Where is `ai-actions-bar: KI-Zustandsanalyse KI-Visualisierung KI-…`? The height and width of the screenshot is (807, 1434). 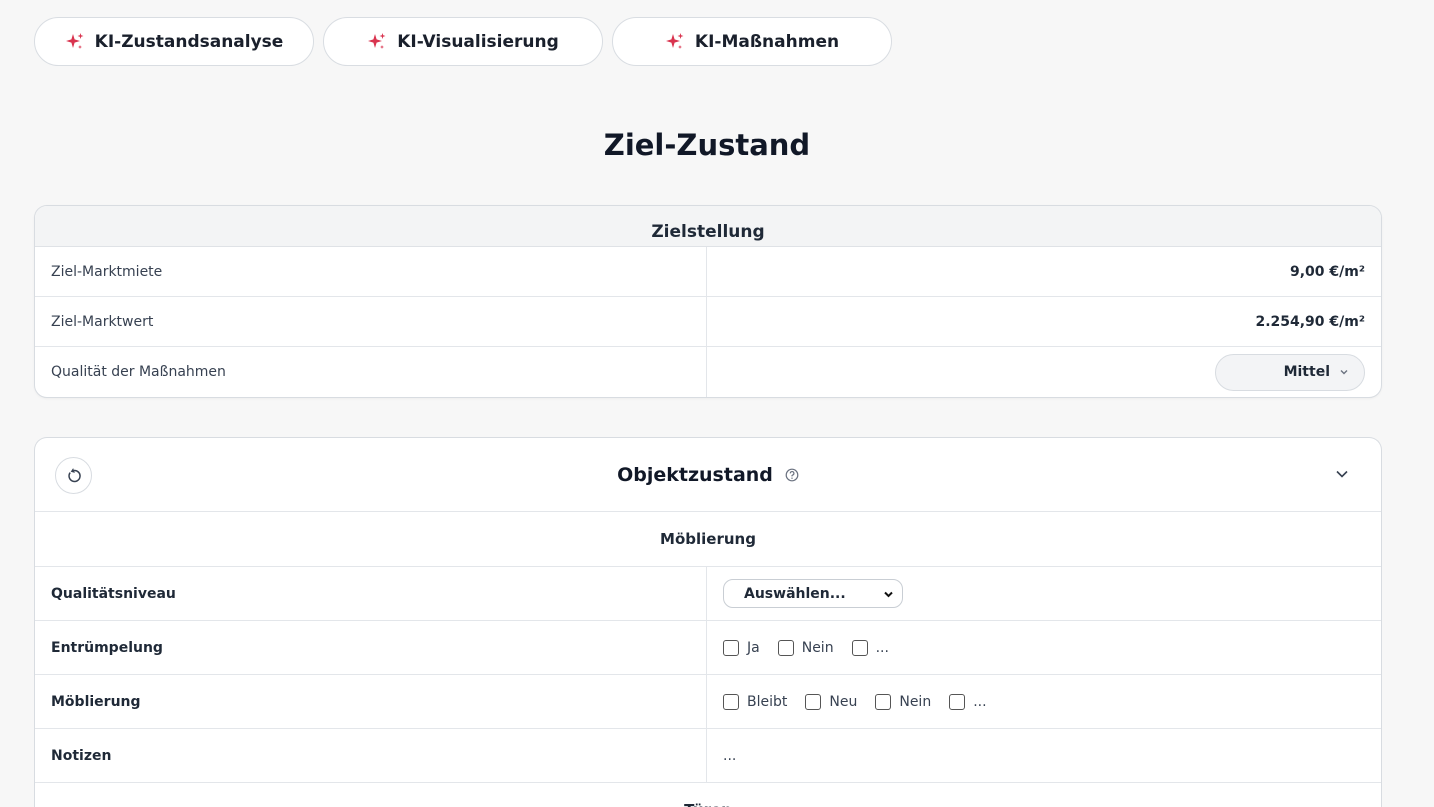 ai-actions-bar: KI-Zustandsanalyse KI-Visualisierung KI-… is located at coordinates (463, 41).